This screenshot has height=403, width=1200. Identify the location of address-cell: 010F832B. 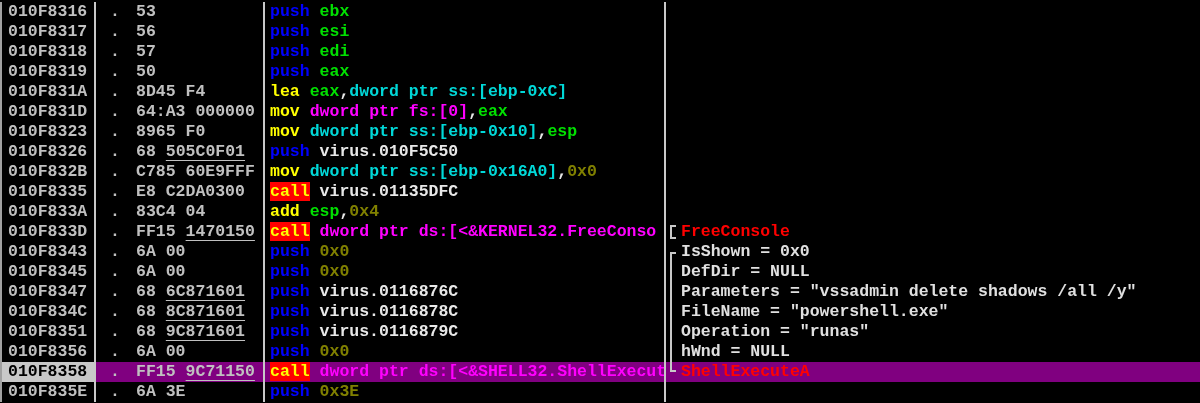
(48, 172).